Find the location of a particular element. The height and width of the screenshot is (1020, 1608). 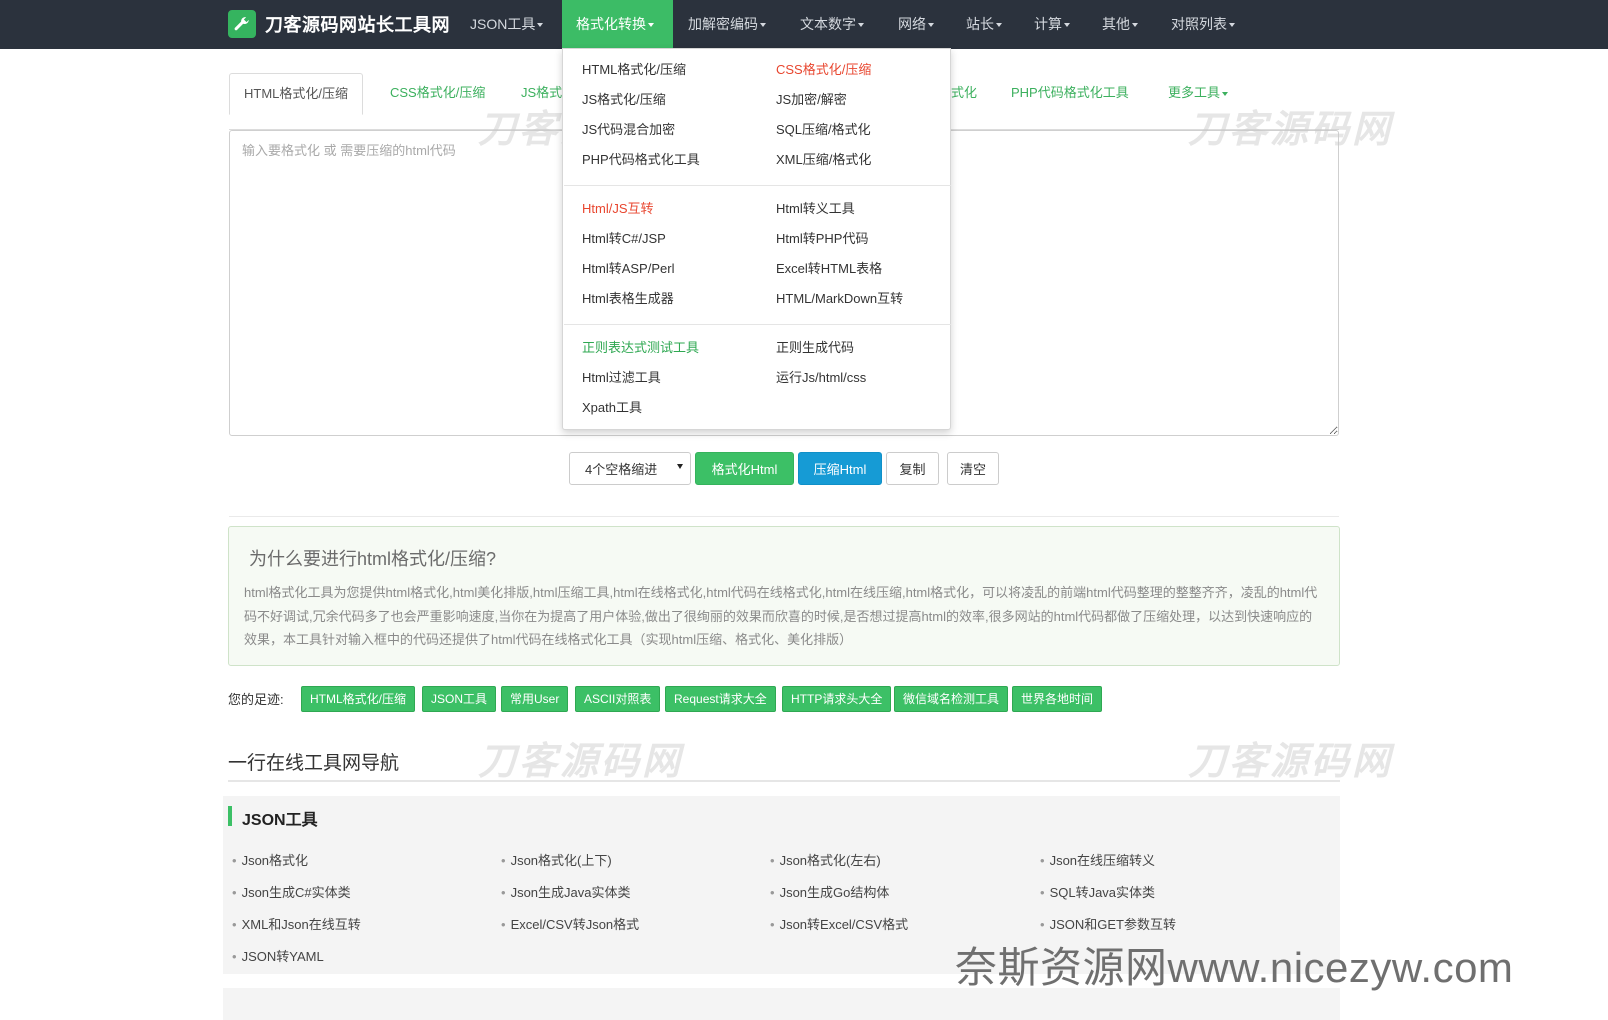

tool-link-label: JSON和GET参数互转 is located at coordinates (1112, 924).